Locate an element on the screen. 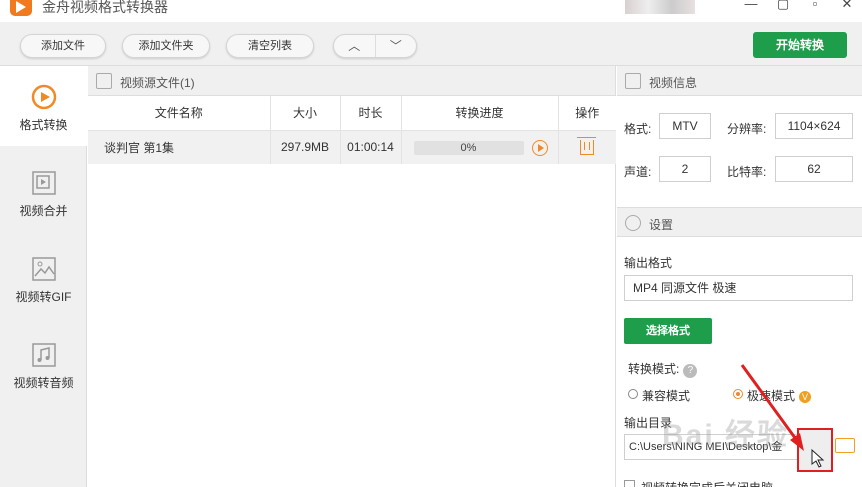 Image resolution: width=862 pixels, height=487 pixels. table-header: 文件名称 大小 时长 转换进度 操作 is located at coordinates (352, 113).